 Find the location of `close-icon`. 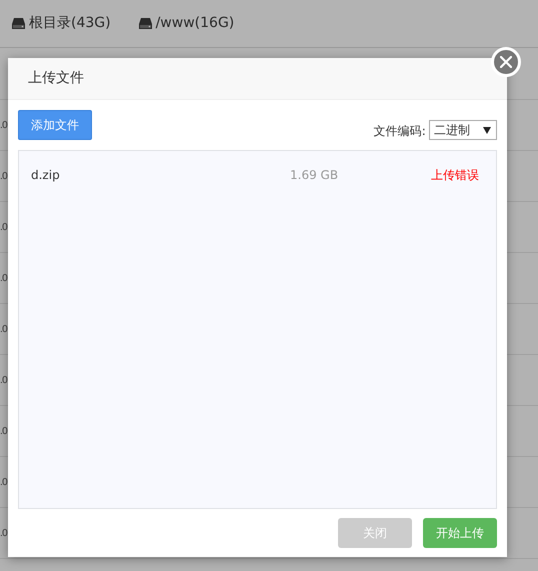

close-icon is located at coordinates (506, 62).